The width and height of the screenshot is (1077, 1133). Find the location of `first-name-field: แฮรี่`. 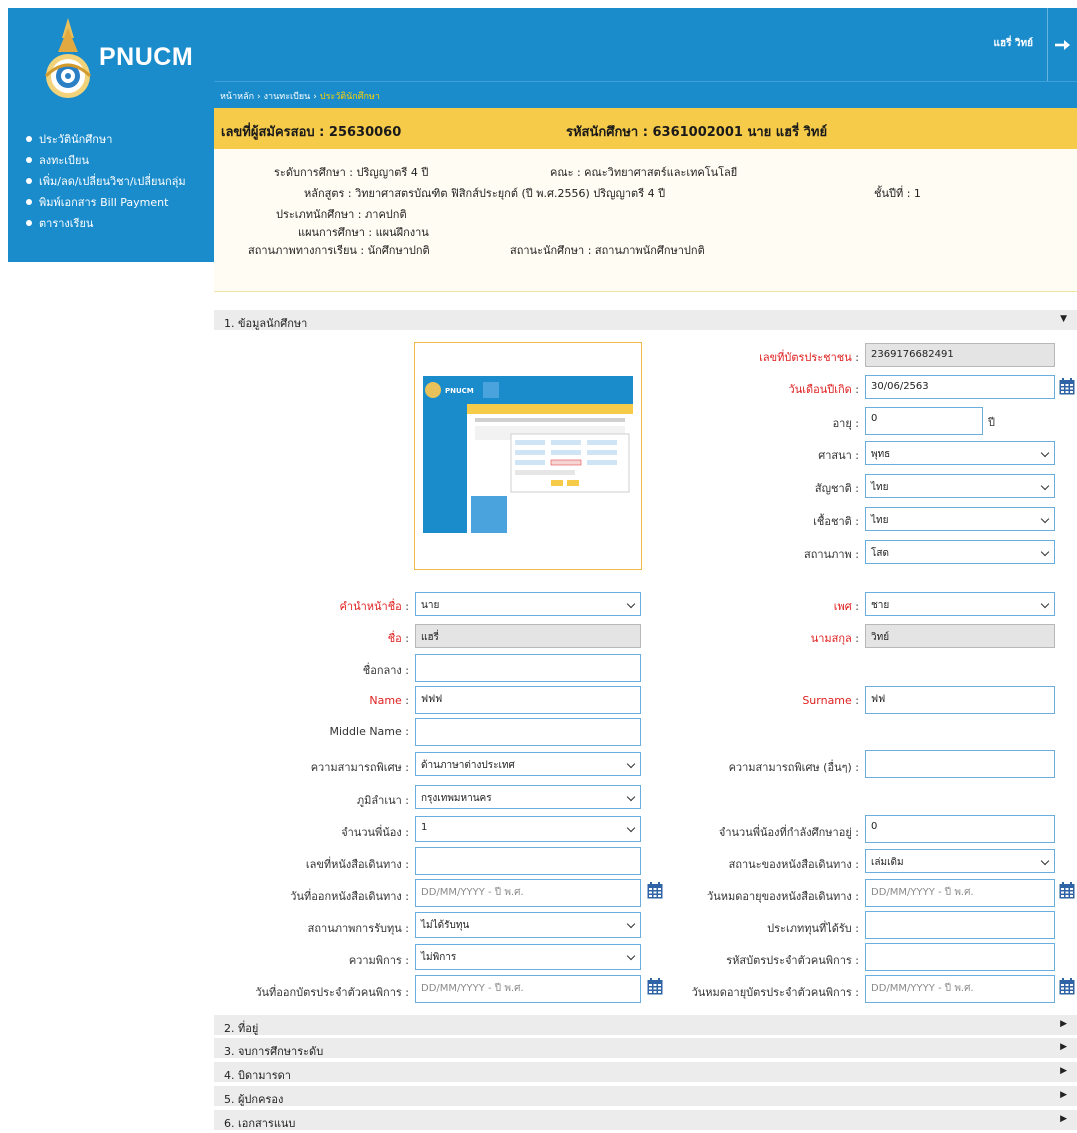

first-name-field: แฮรี่ is located at coordinates (528, 636).